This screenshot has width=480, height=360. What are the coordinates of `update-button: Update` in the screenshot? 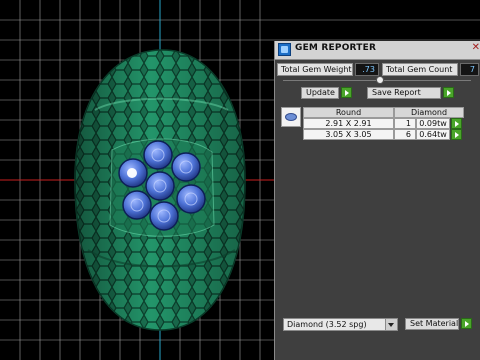 It's located at (320, 93).